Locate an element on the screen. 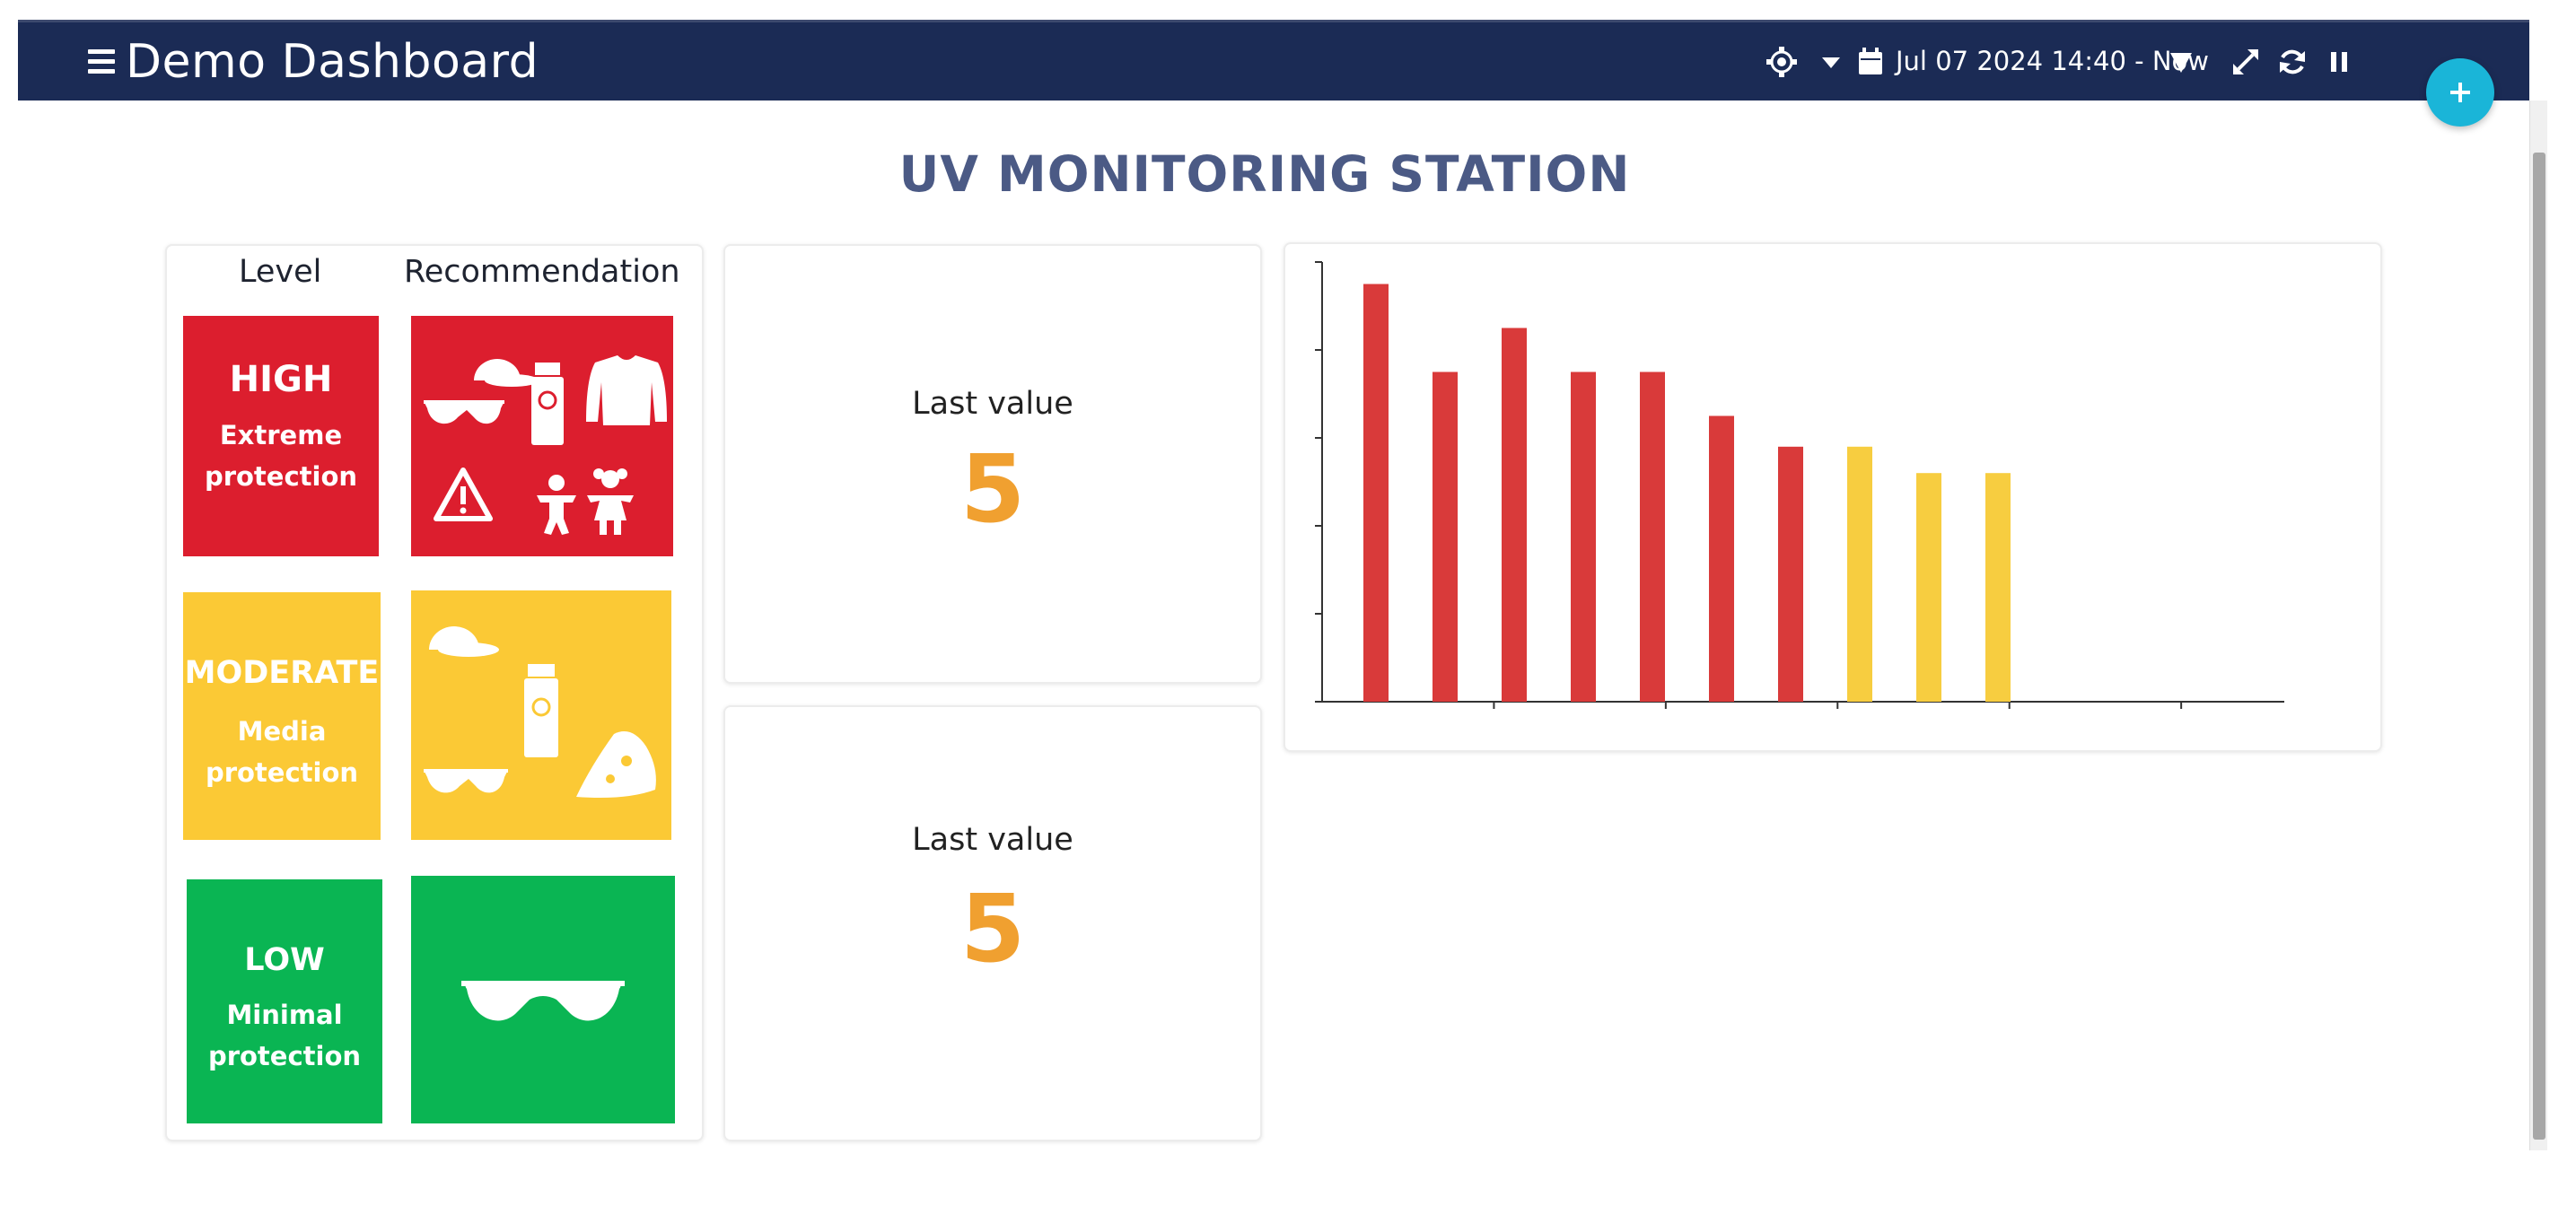 This screenshot has height=1206, width=2576. calendar-icon is located at coordinates (1870, 62).